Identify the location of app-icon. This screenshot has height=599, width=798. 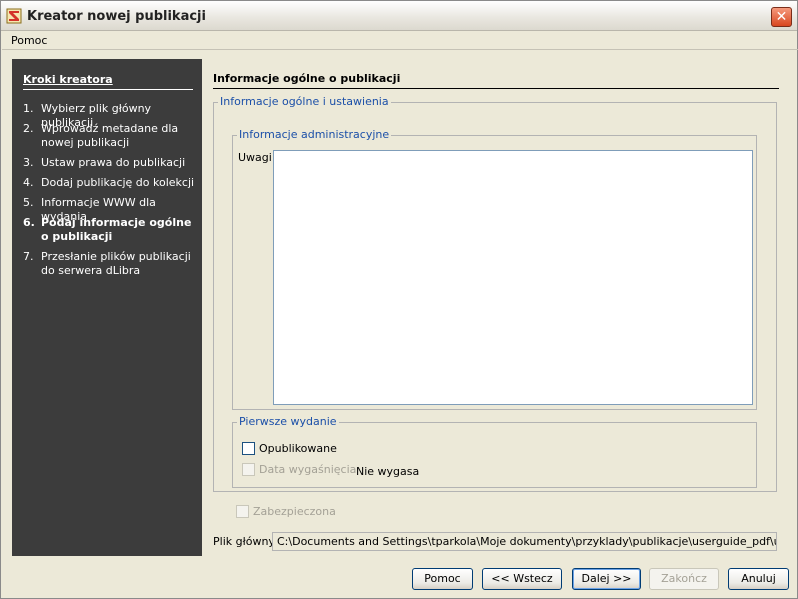
(14, 16).